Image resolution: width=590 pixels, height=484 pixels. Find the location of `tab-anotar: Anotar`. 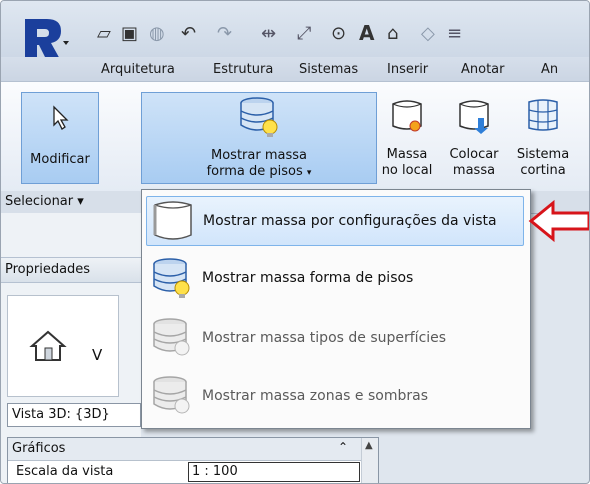

tab-anotar: Anotar is located at coordinates (483, 69).